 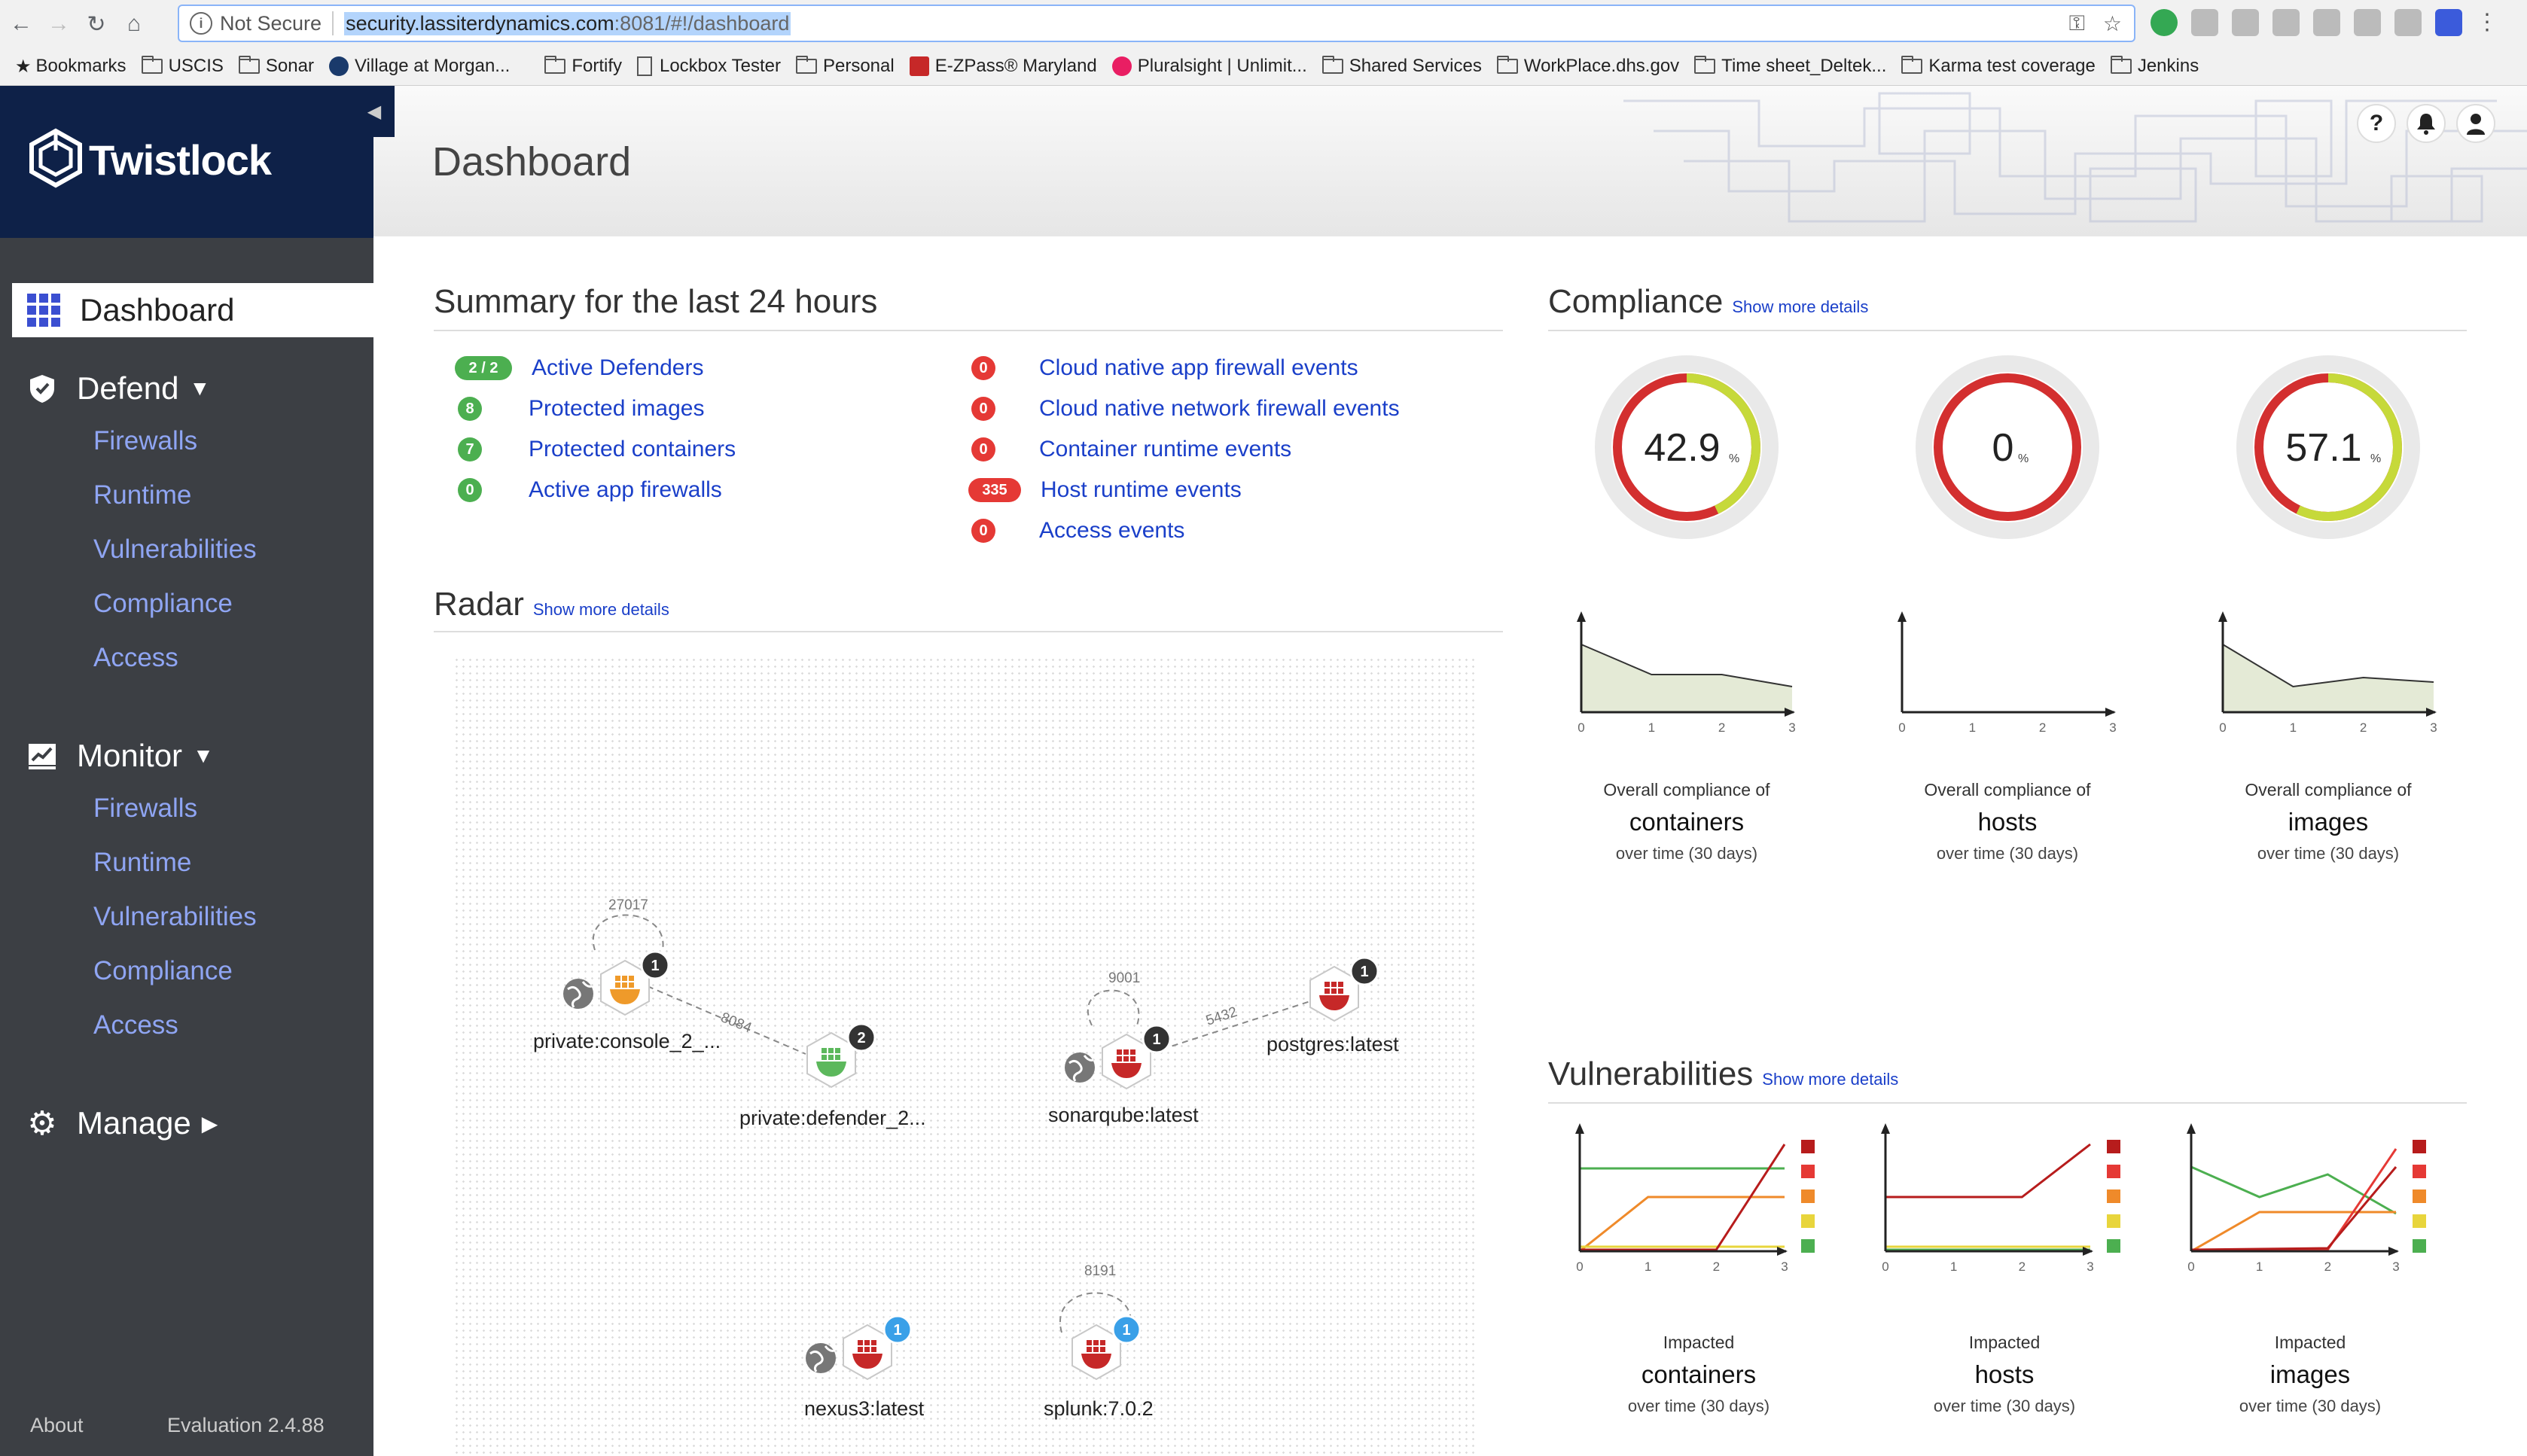 I want to click on caption-title: images, so click(x=2310, y=1374).